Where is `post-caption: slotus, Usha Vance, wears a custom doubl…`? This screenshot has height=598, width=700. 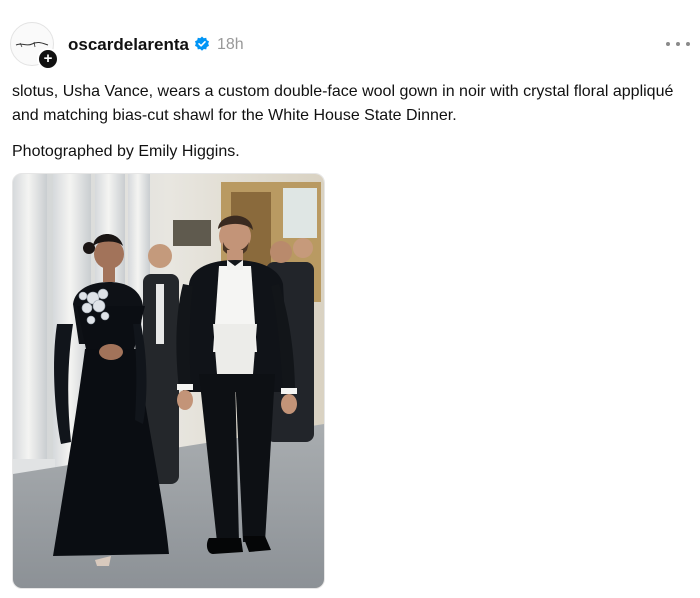
post-caption: slotus, Usha Vance, wears a custom doubl… is located at coordinates (343, 103).